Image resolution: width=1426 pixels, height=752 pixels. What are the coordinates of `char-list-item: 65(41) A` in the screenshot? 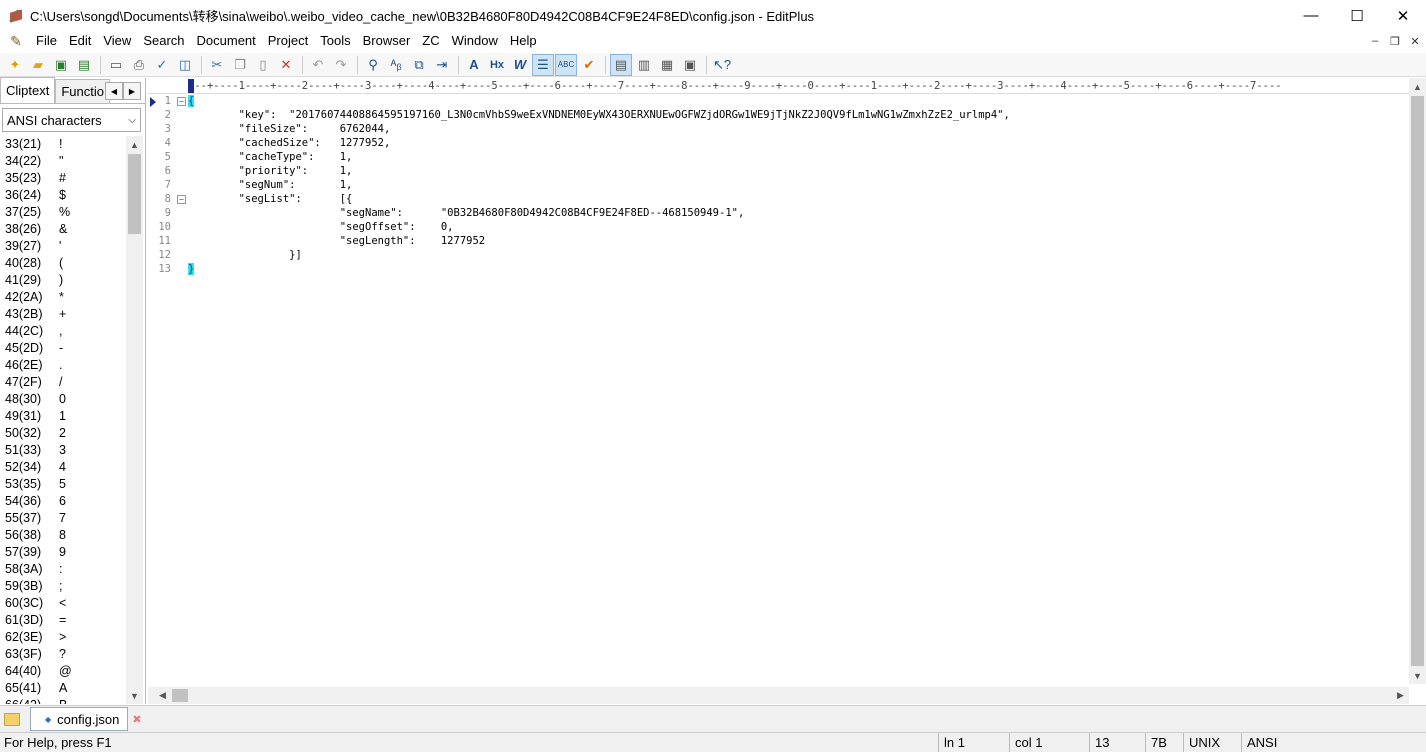 It's located at (63, 688).